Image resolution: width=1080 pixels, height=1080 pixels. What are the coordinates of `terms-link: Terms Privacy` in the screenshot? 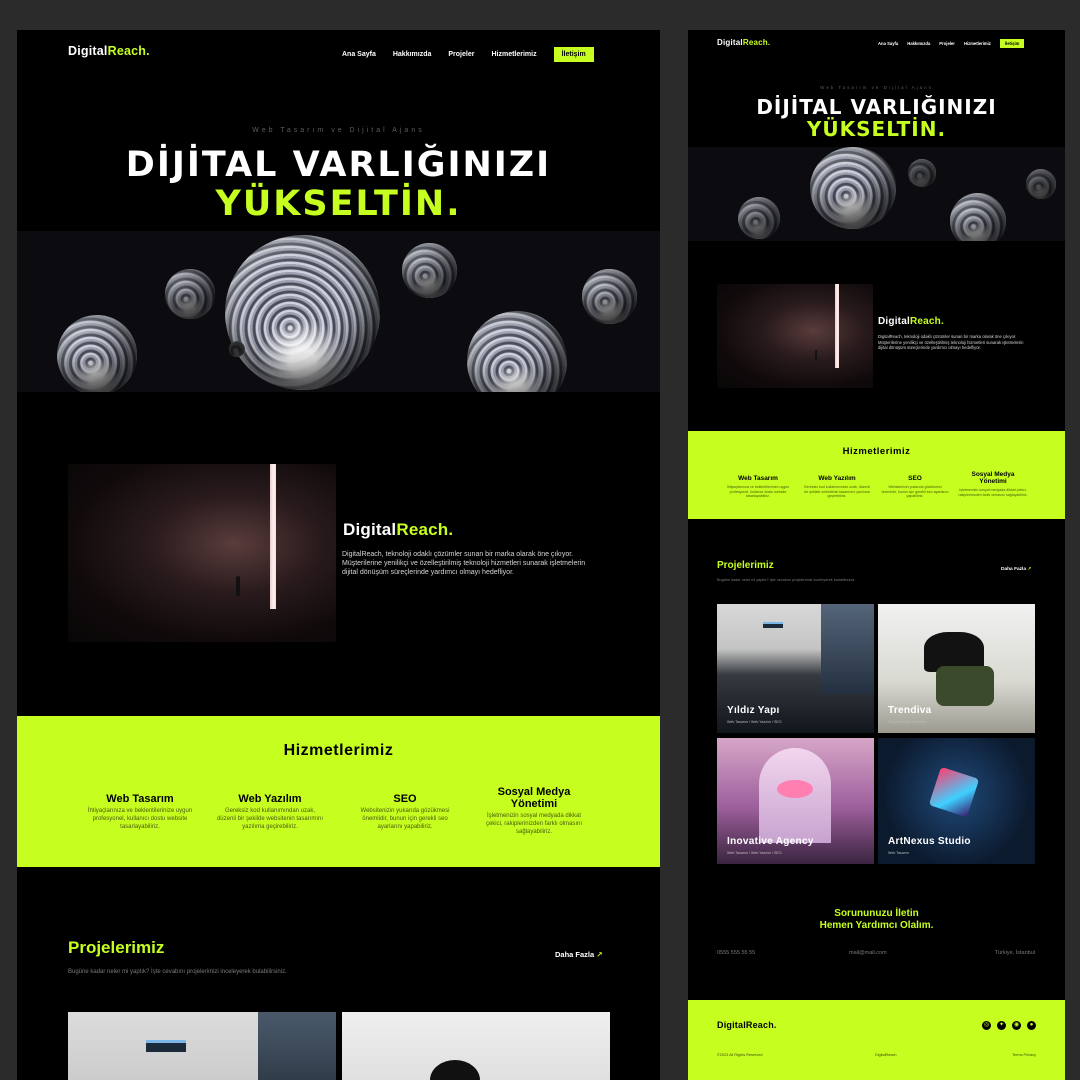 It's located at (1024, 1055).